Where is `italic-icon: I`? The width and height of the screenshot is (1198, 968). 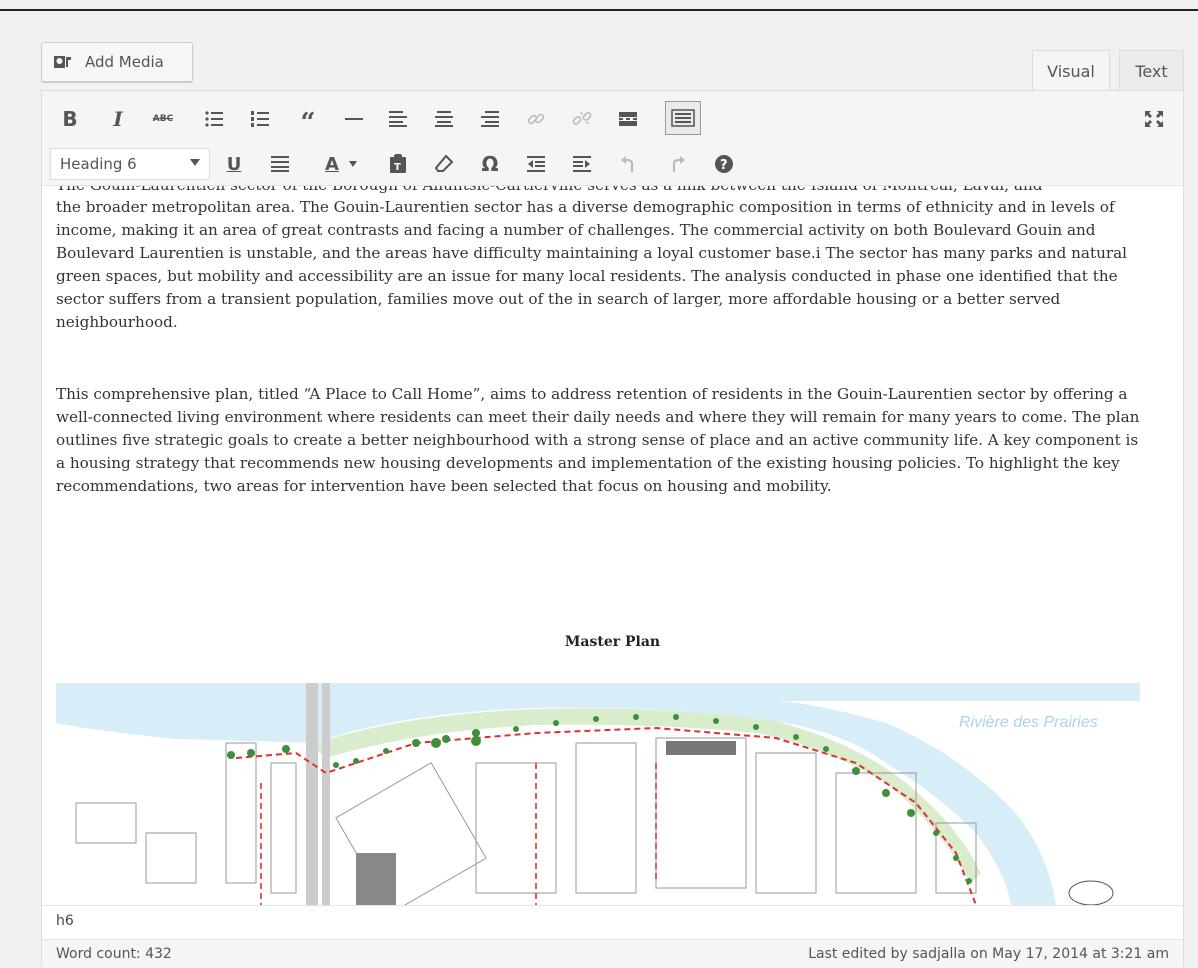
italic-icon: I is located at coordinates (118, 119).